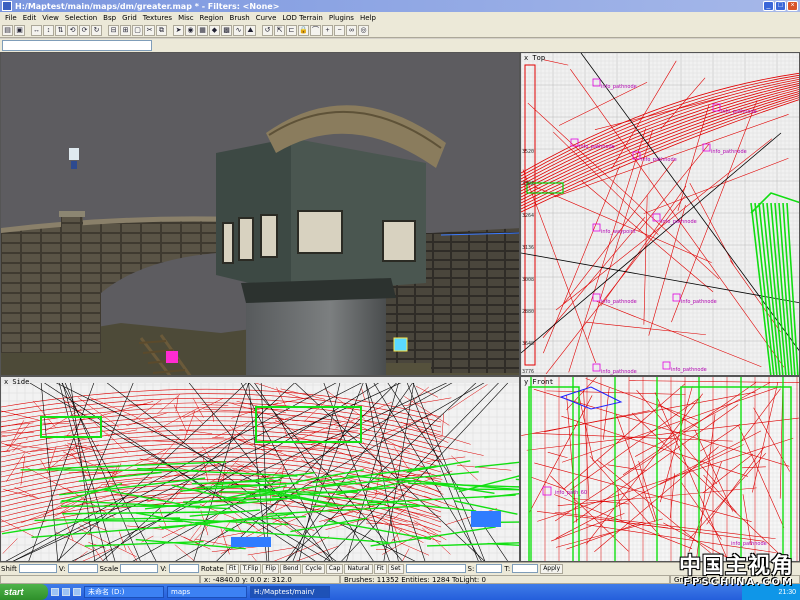  What do you see at coordinates (139, 568) in the screenshot?
I see `scale-h-field` at bounding box center [139, 568].